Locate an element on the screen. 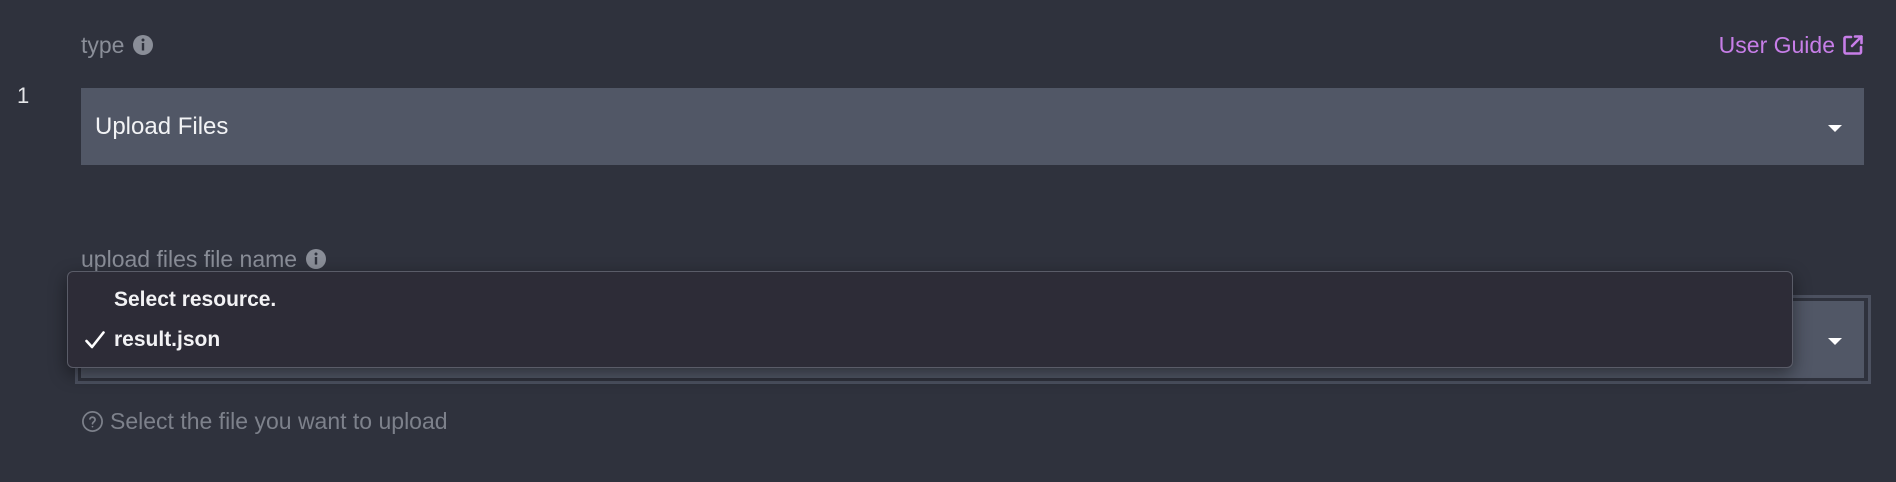 The width and height of the screenshot is (1896, 482). upload-field-label: upload files file name is located at coordinates (204, 259).